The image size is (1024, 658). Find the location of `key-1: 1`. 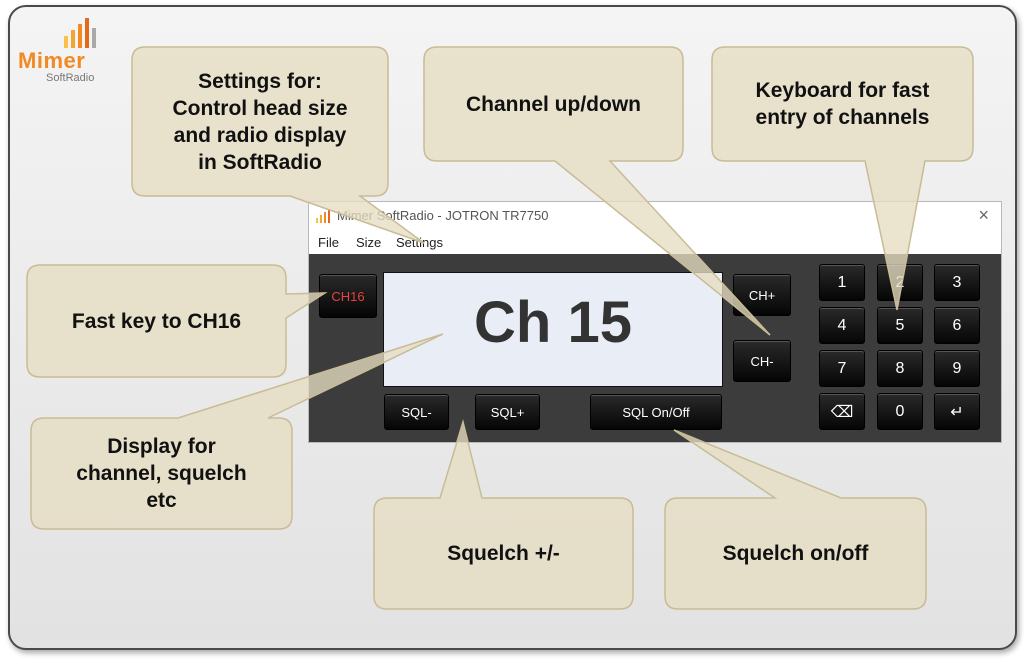

key-1: 1 is located at coordinates (842, 282).